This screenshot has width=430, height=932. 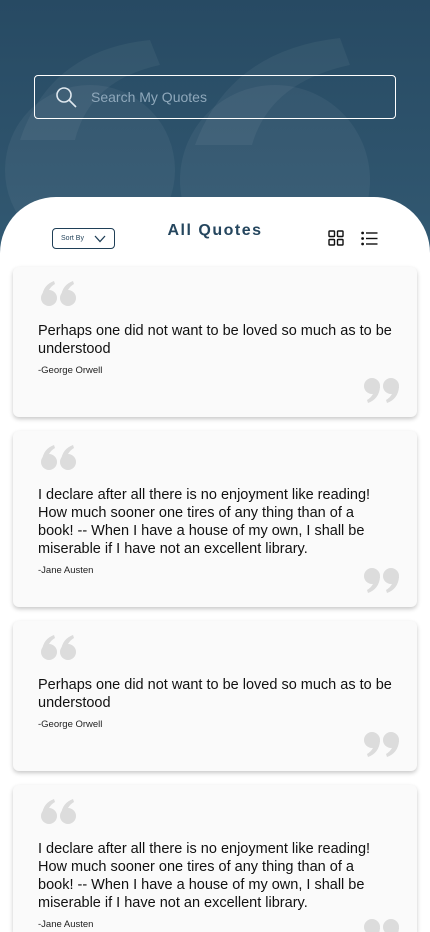 I want to click on search-bar, so click(x=215, y=97).